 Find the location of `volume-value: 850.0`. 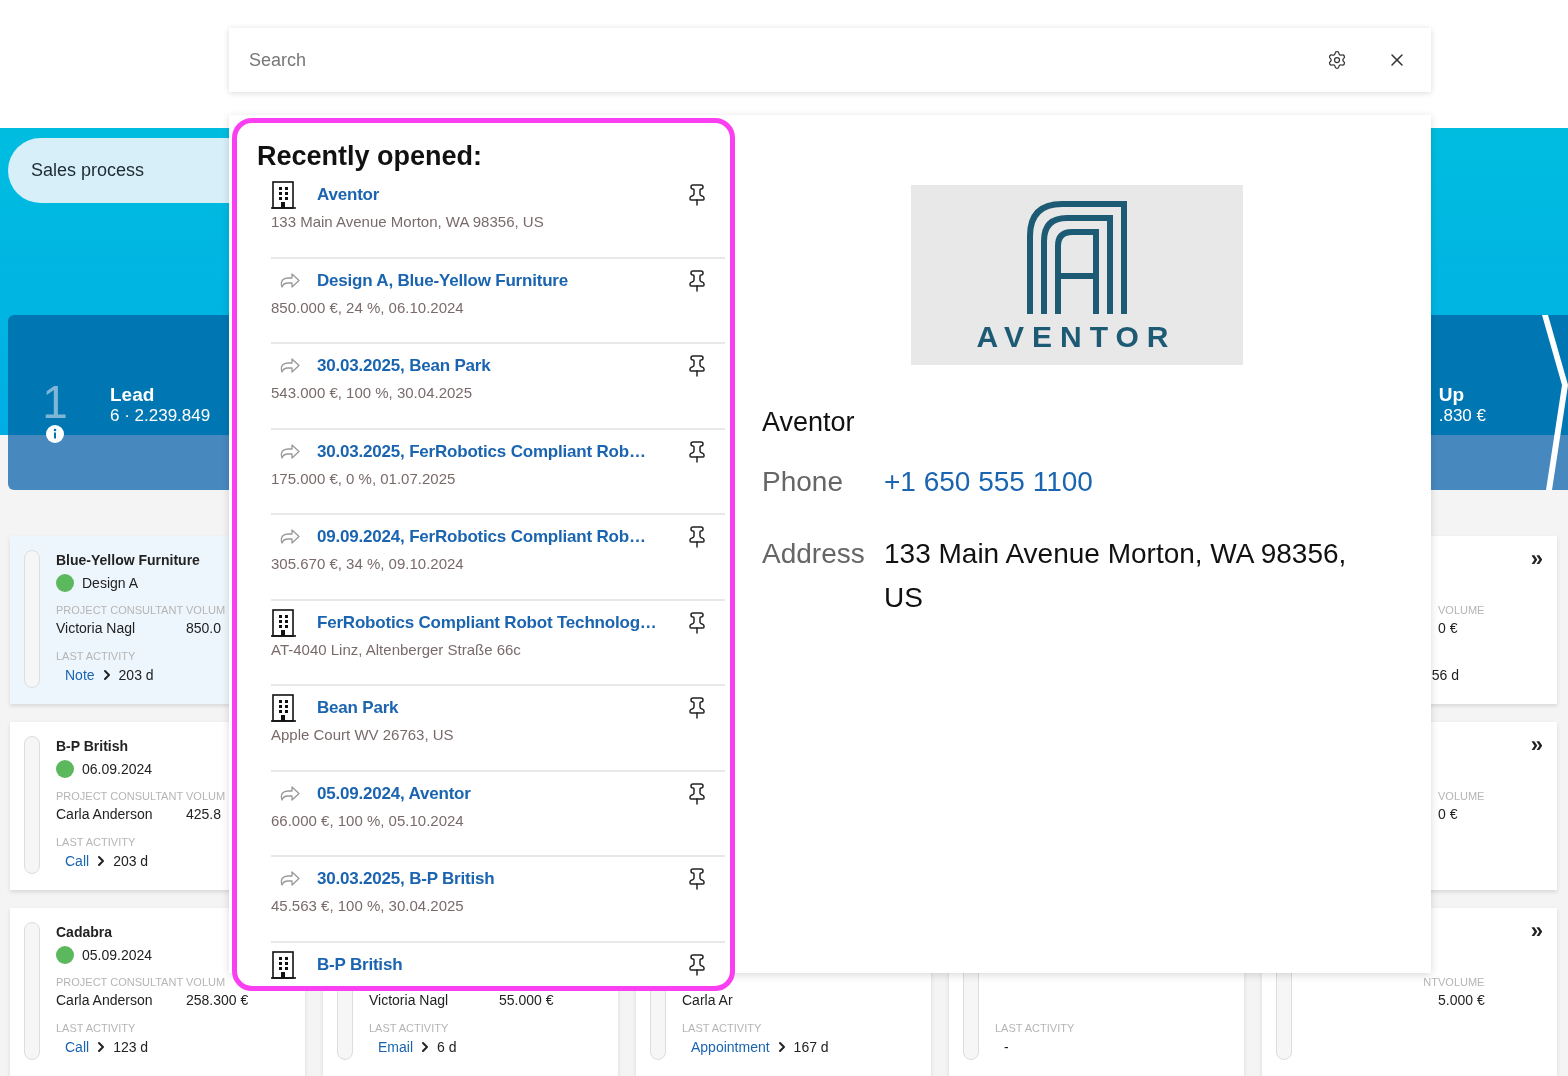

volume-value: 850.0 is located at coordinates (204, 628).